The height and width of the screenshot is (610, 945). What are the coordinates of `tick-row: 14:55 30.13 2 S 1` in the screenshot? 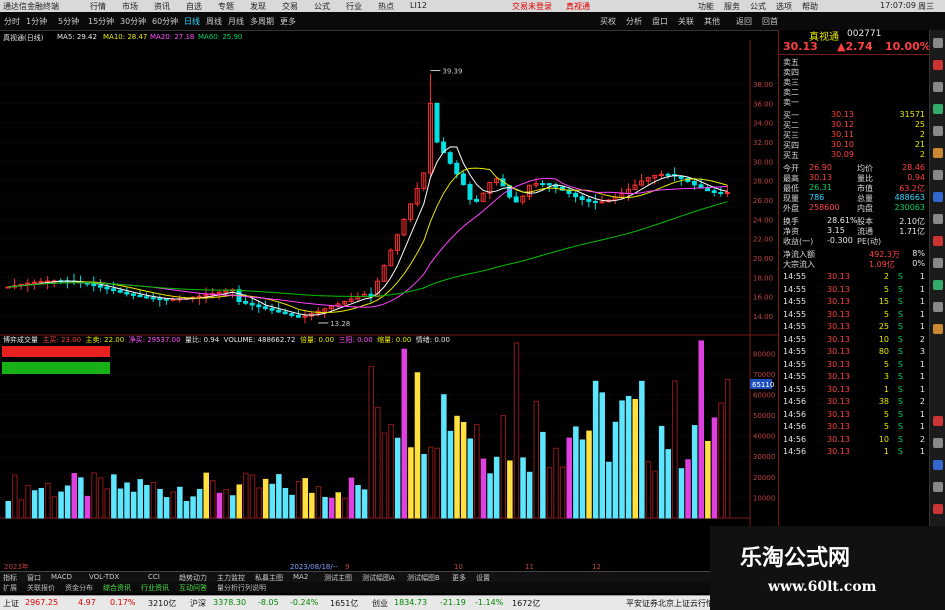 It's located at (854, 277).